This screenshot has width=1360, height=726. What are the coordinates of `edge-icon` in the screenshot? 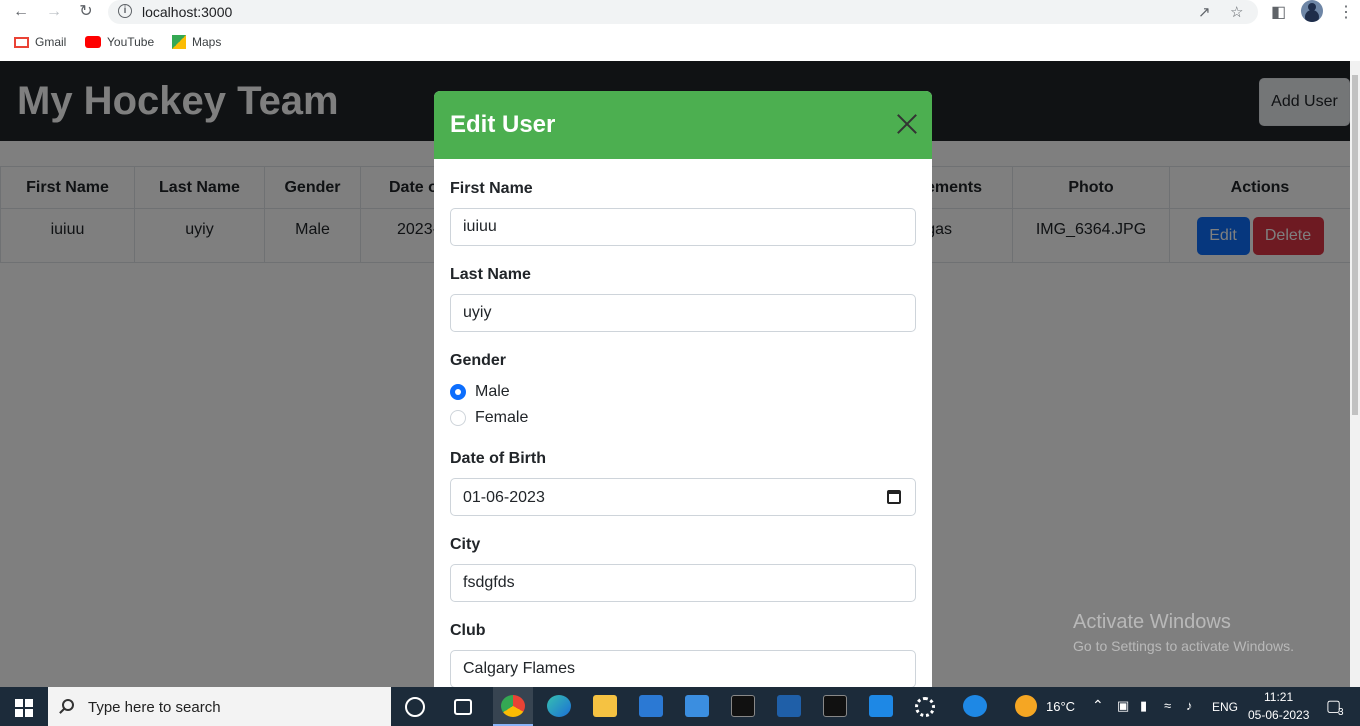 It's located at (559, 706).